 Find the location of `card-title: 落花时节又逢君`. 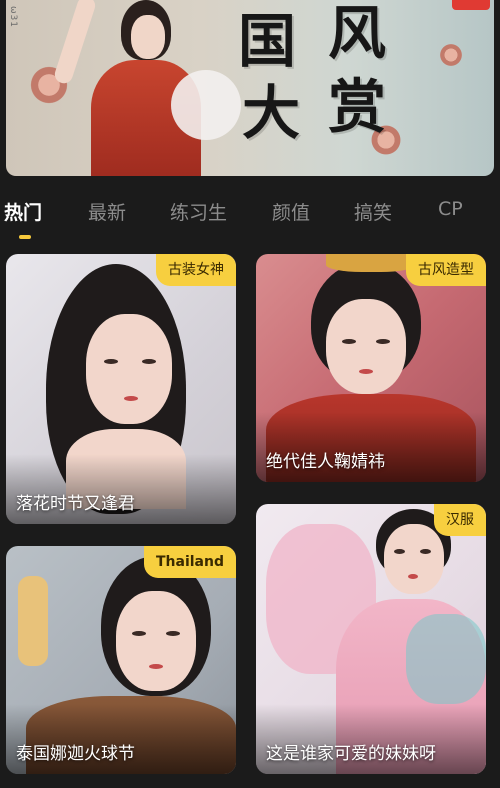

card-title: 落花时节又逢君 is located at coordinates (75, 504).